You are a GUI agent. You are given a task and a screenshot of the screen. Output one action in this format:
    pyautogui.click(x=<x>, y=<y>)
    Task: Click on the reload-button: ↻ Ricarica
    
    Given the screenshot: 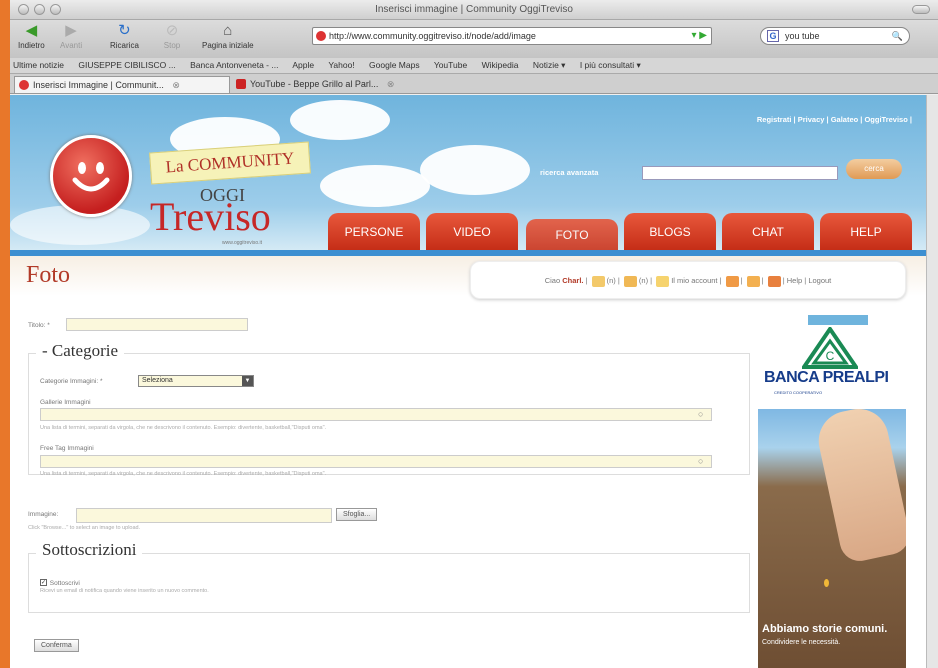 What is the action you would take?
    pyautogui.click(x=124, y=36)
    